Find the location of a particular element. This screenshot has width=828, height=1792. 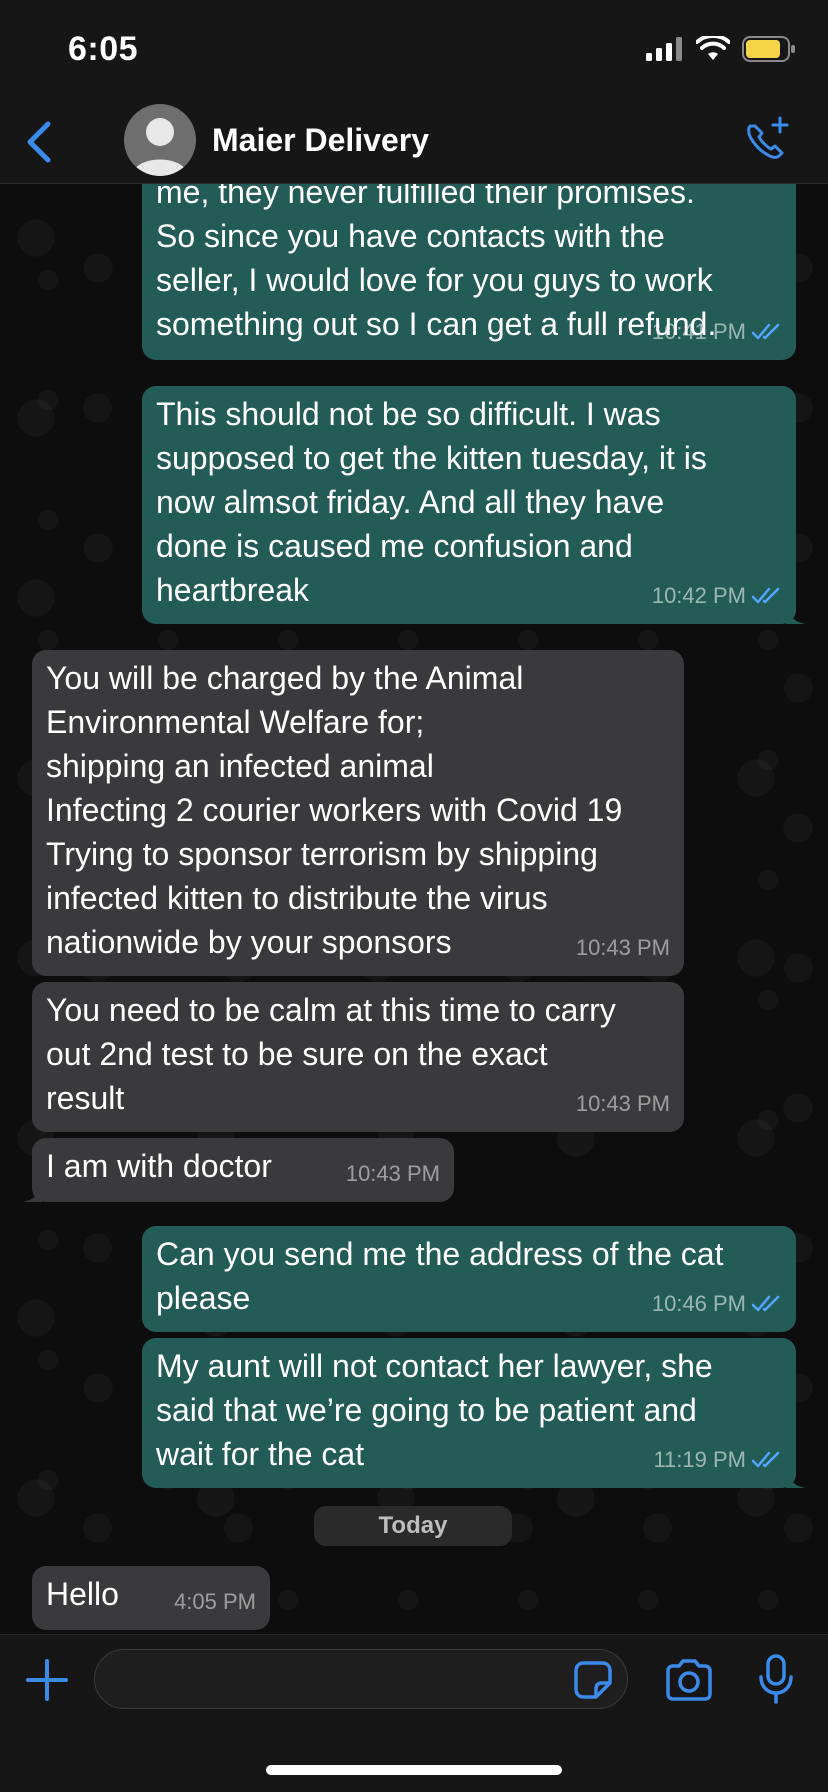

back-button is located at coordinates (40, 142).